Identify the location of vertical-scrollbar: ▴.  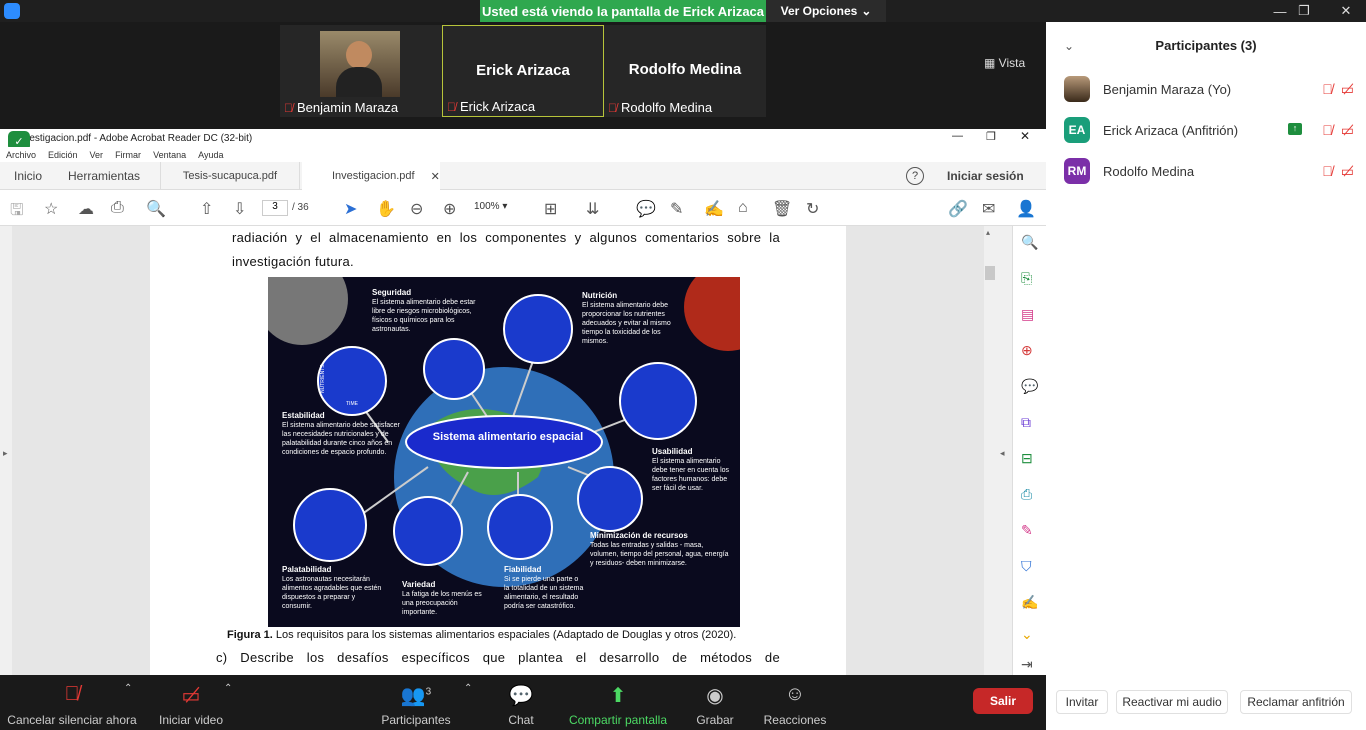
(990, 450).